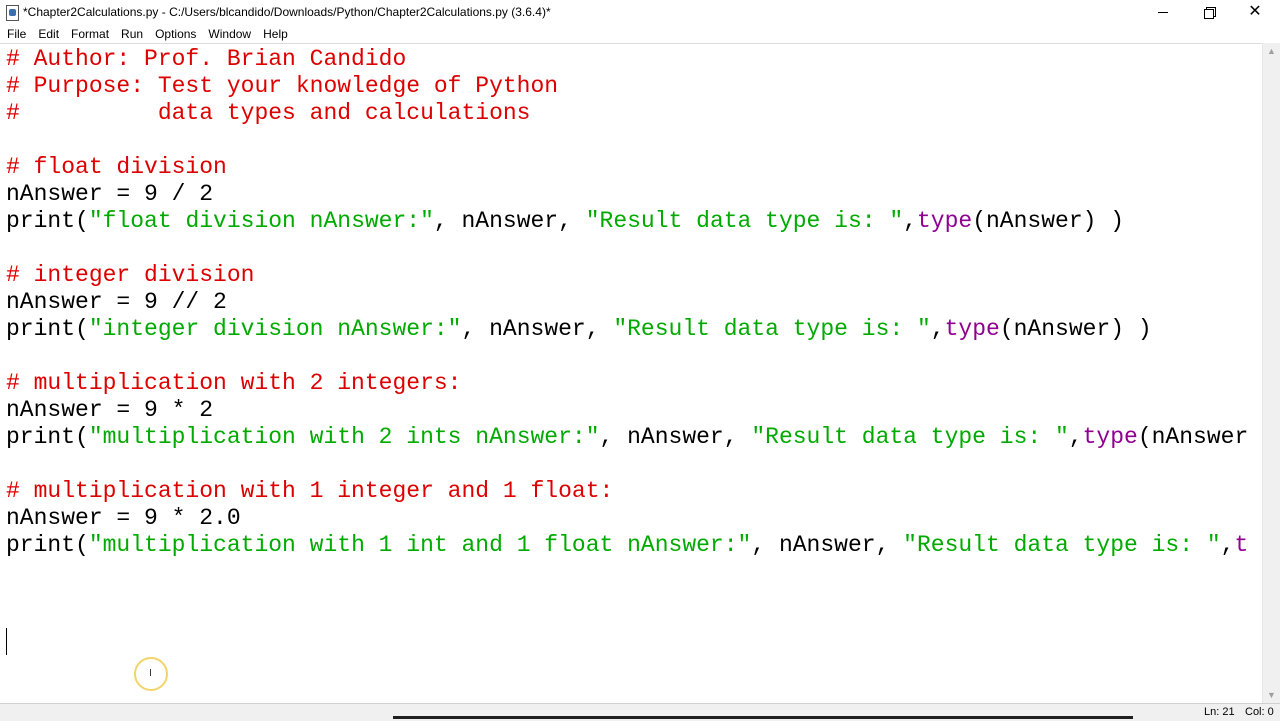 Image resolution: width=1280 pixels, height=721 pixels. I want to click on code-comment: # float division, so click(116, 167).